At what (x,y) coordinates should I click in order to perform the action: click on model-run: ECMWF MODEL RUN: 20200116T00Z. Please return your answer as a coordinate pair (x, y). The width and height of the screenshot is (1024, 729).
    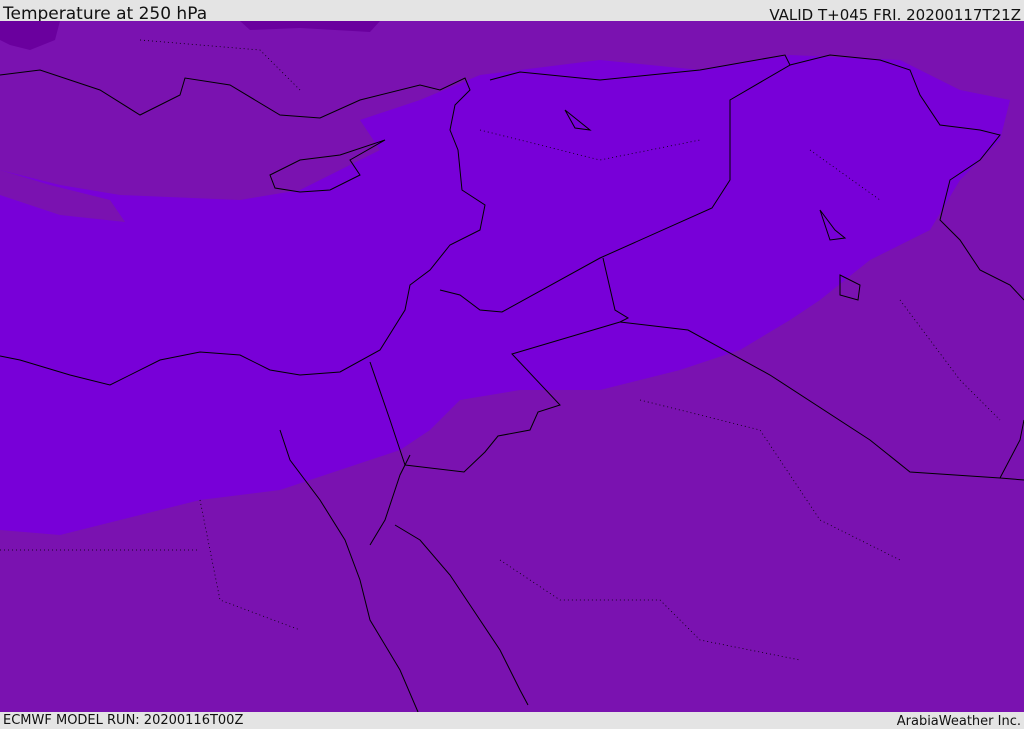
    Looking at the image, I should click on (123, 720).